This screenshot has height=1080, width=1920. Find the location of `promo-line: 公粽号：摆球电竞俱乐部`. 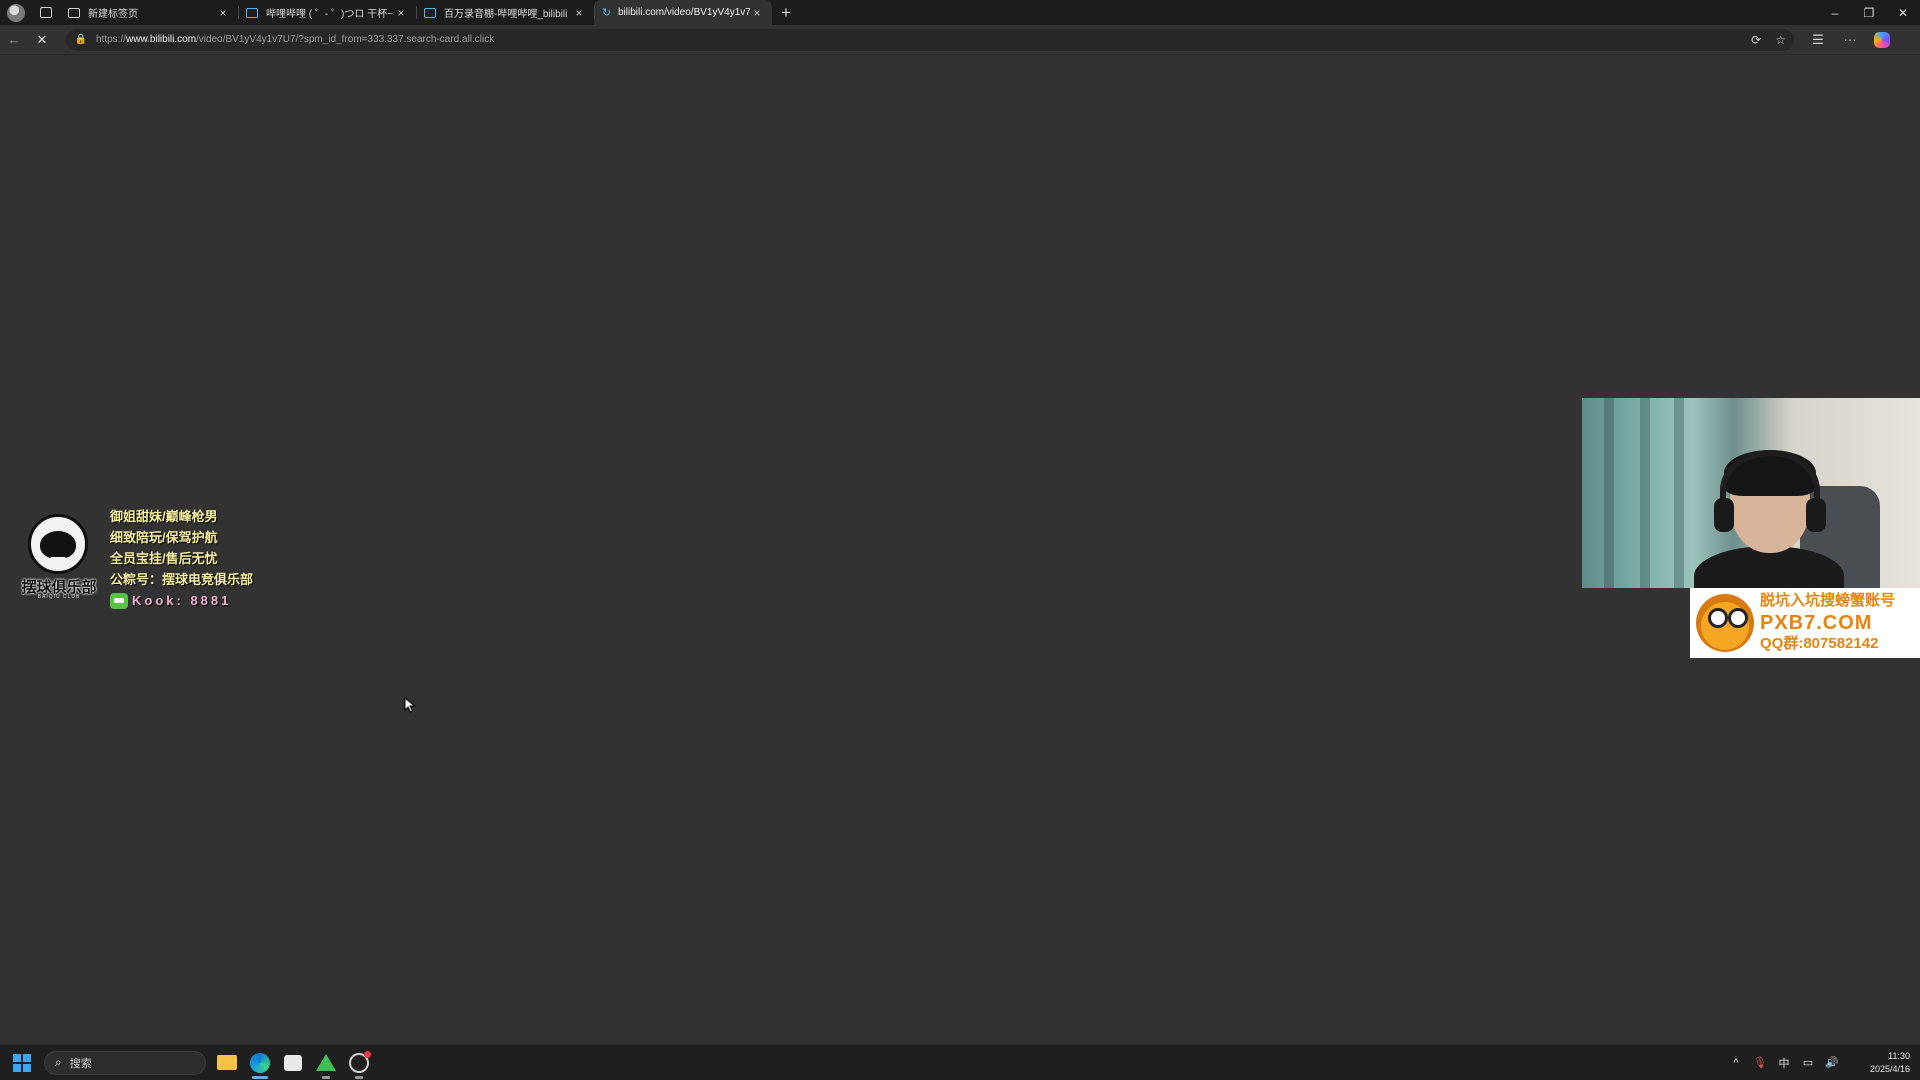

promo-line: 公粽号：摆球电竞俱乐部 is located at coordinates (182, 579).